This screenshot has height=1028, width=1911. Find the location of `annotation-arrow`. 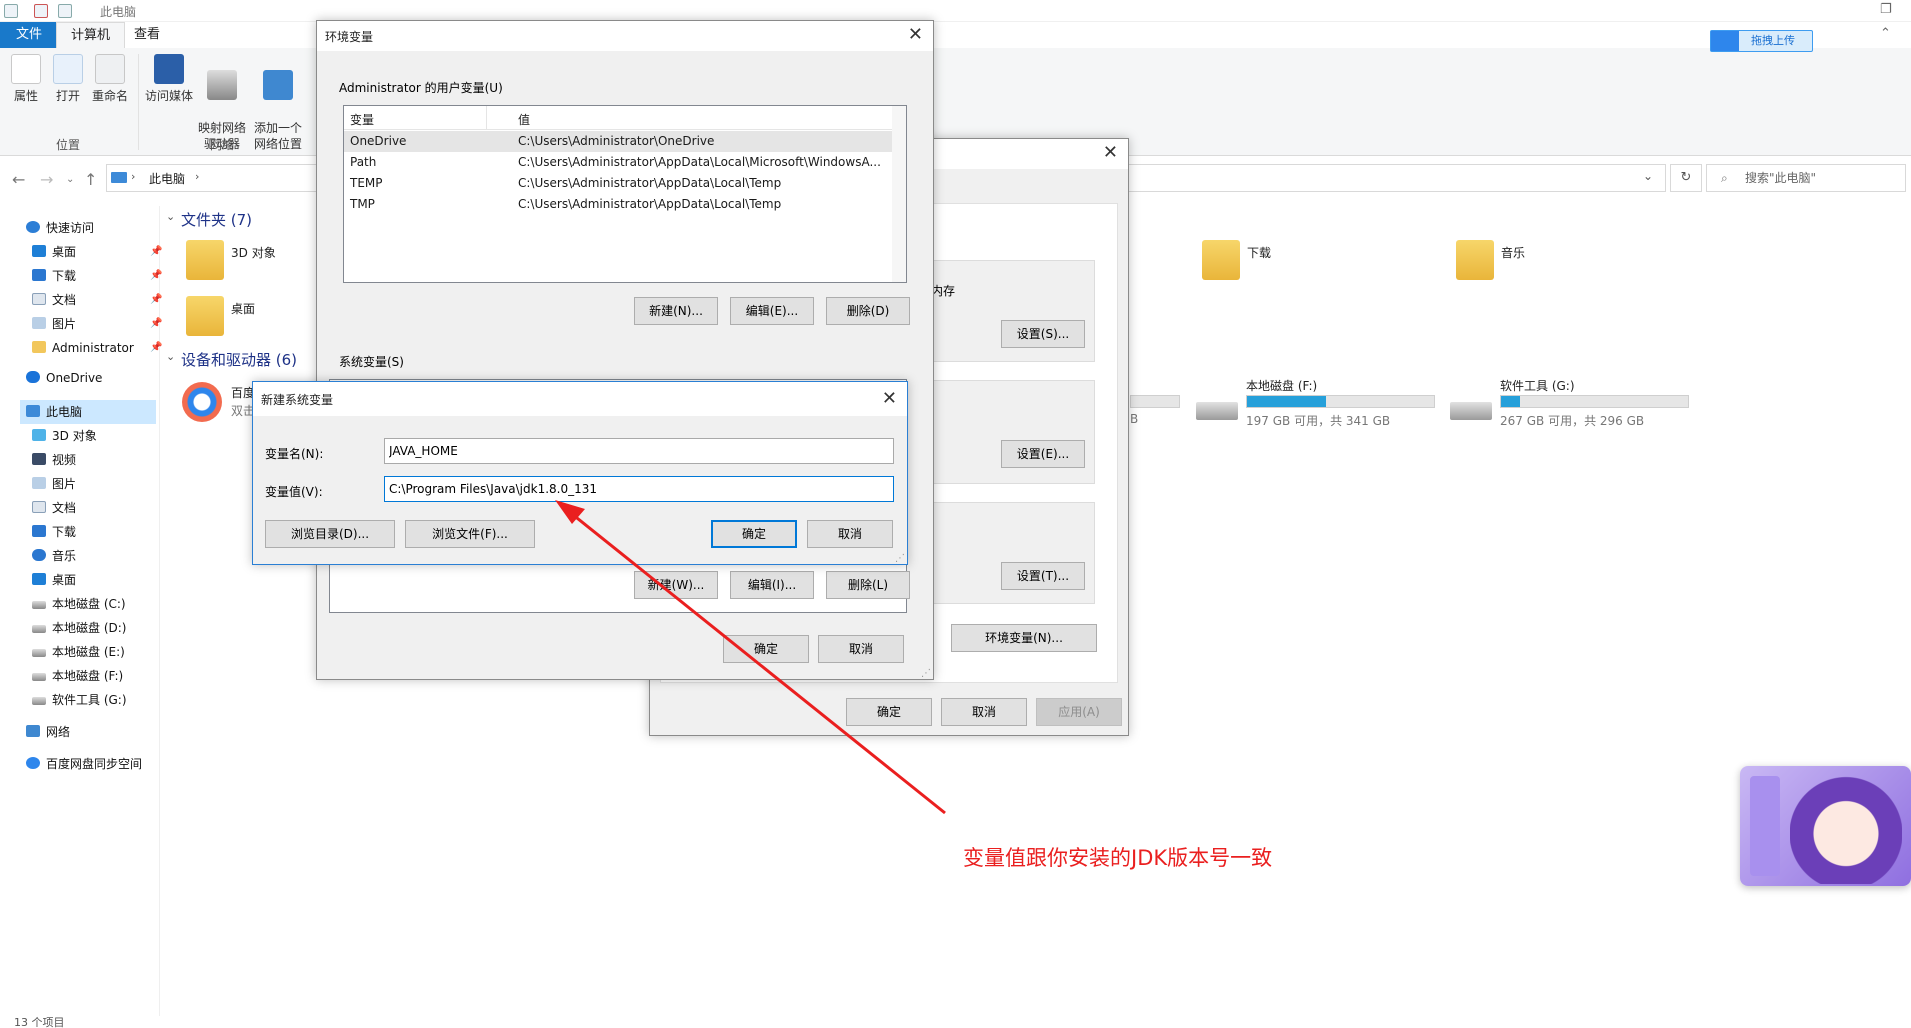

annotation-arrow is located at coordinates (750, 657).